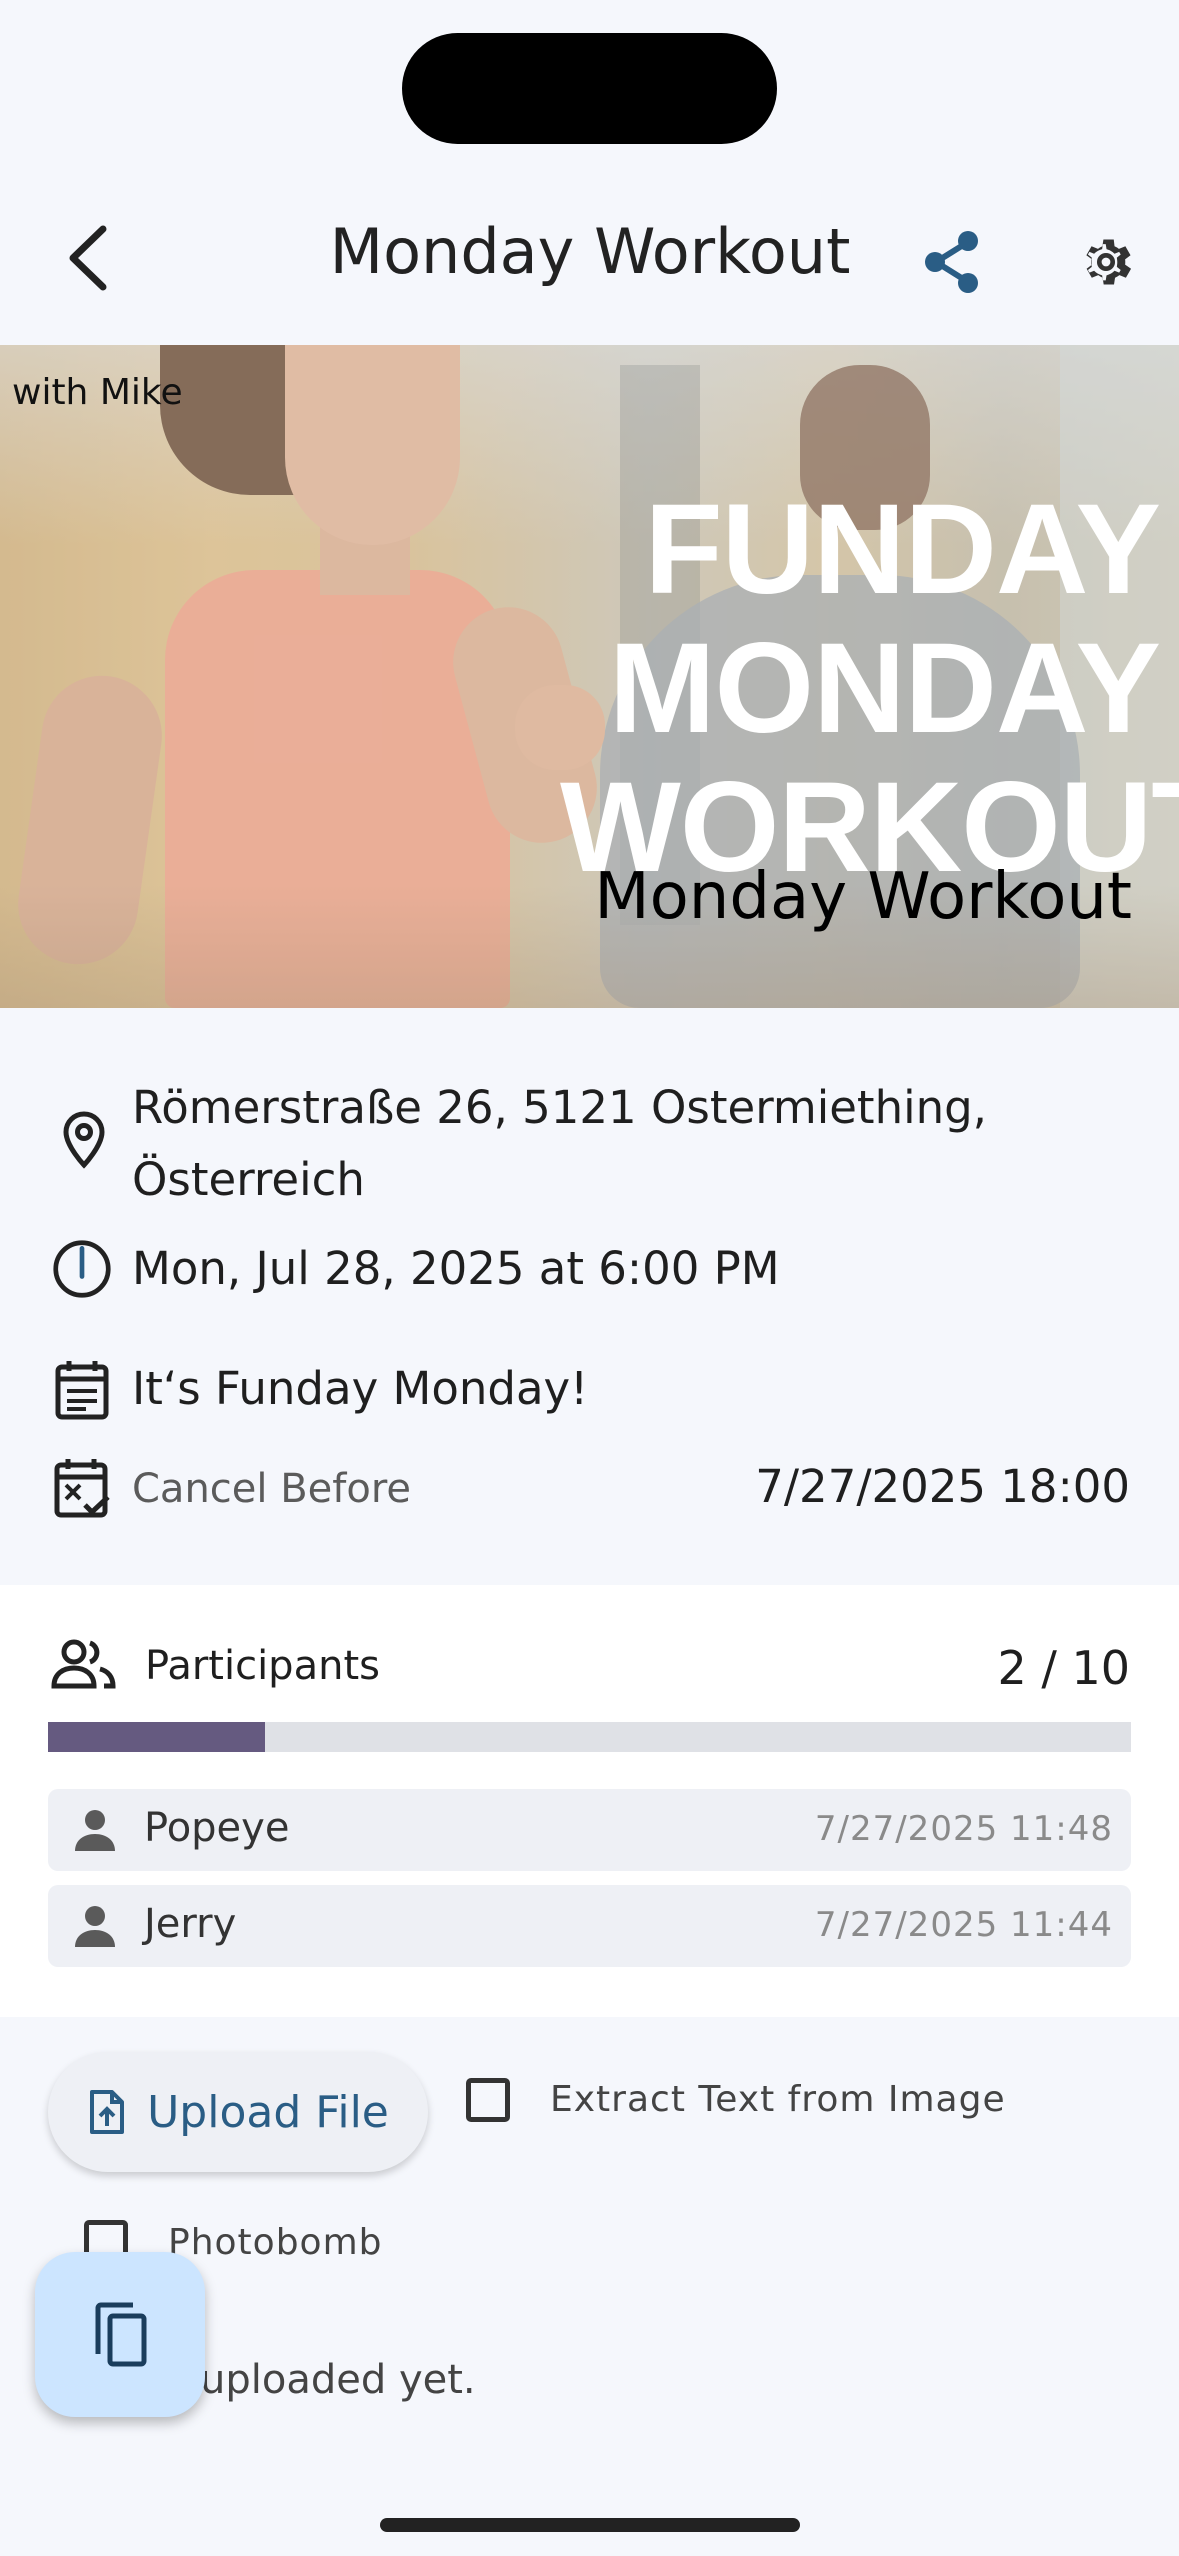 The height and width of the screenshot is (2556, 1179). Describe the element at coordinates (272, 1489) in the screenshot. I see `cancel-before-label: Cancel Before` at that location.